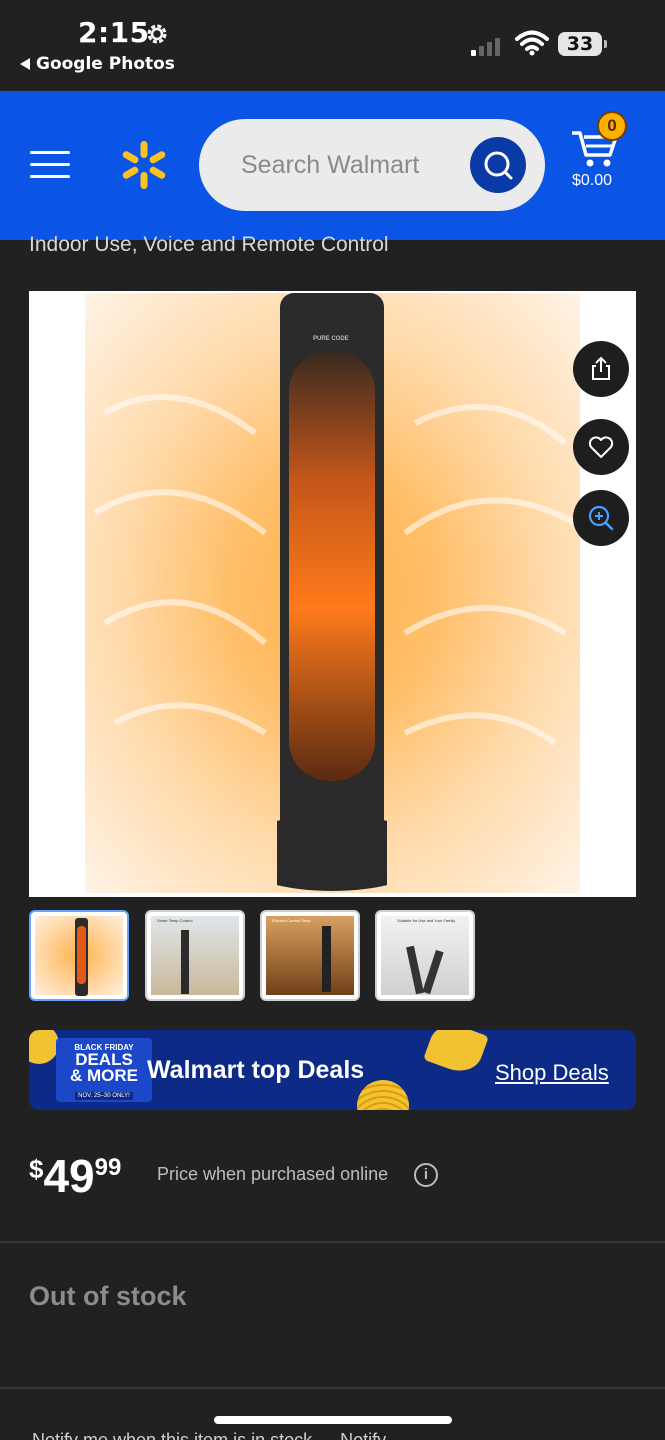 This screenshot has height=1440, width=665. What do you see at coordinates (209, 246) in the screenshot?
I see `product-title-tail: Indoor Use, Voice and Remote Control` at bounding box center [209, 246].